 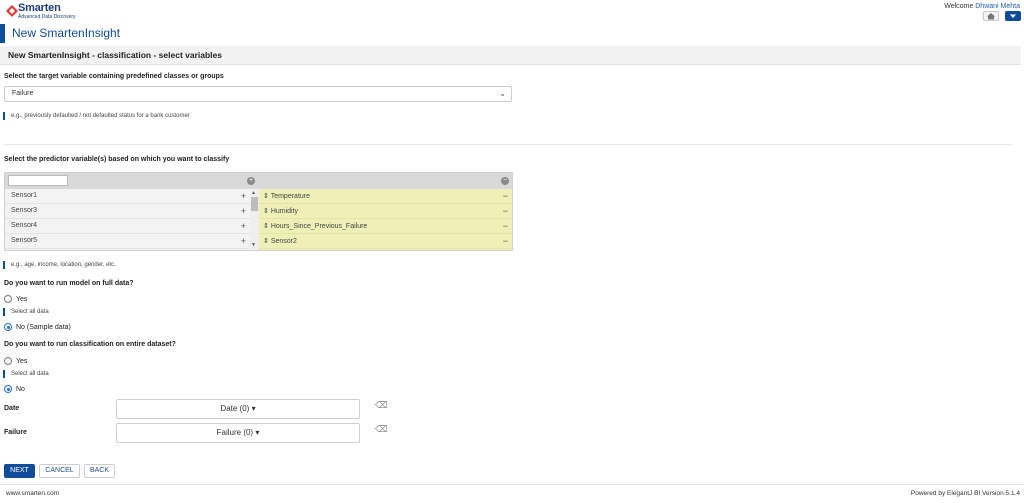 I want to click on caret-down-icon, so click(x=1013, y=16).